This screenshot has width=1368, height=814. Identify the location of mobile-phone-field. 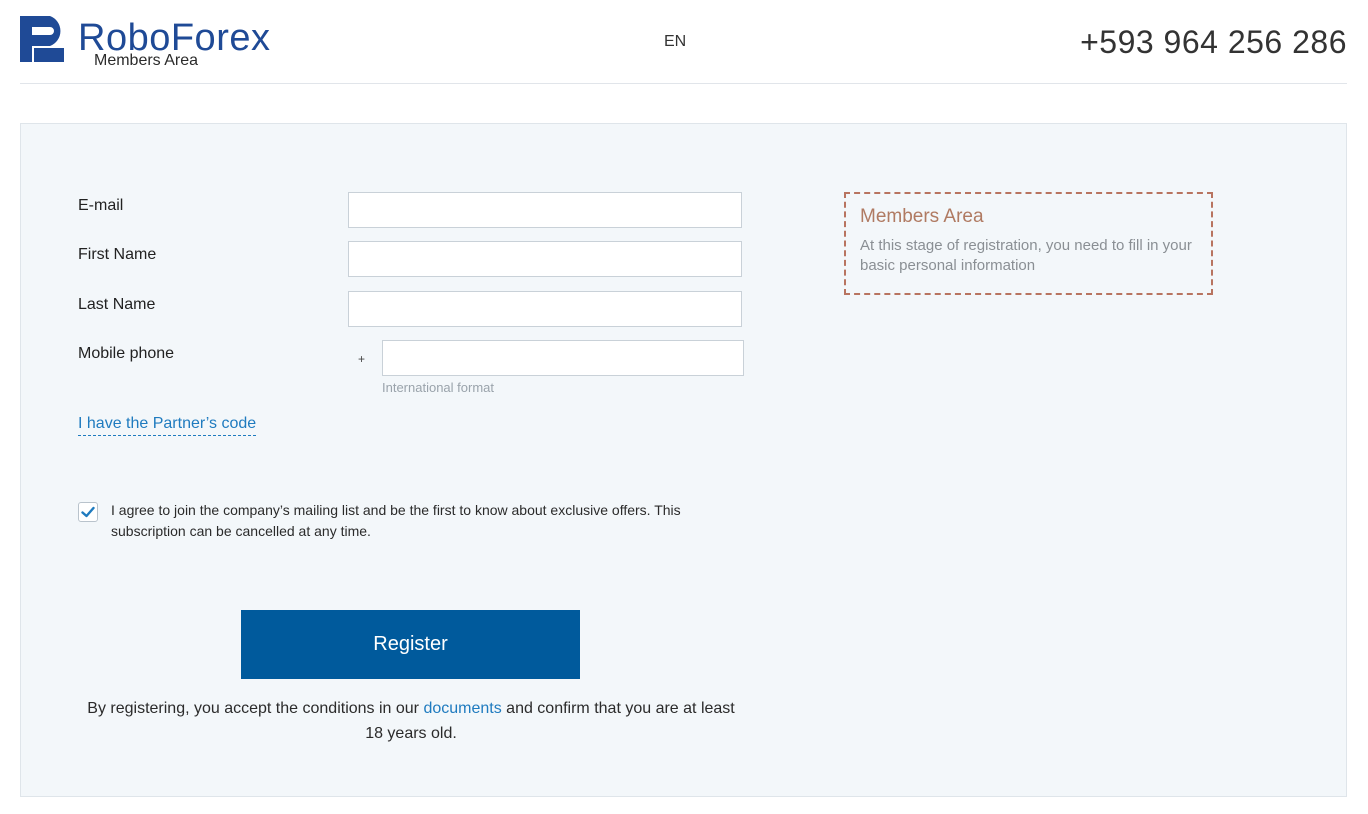
(563, 358).